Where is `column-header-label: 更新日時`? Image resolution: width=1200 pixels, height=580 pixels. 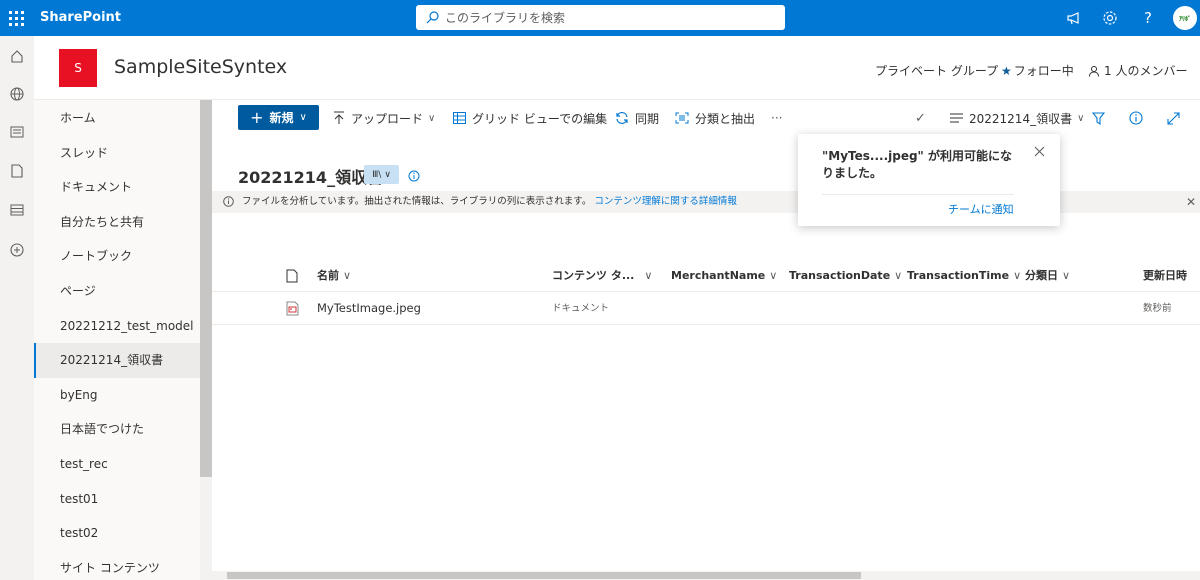 column-header-label: 更新日時 is located at coordinates (1165, 275).